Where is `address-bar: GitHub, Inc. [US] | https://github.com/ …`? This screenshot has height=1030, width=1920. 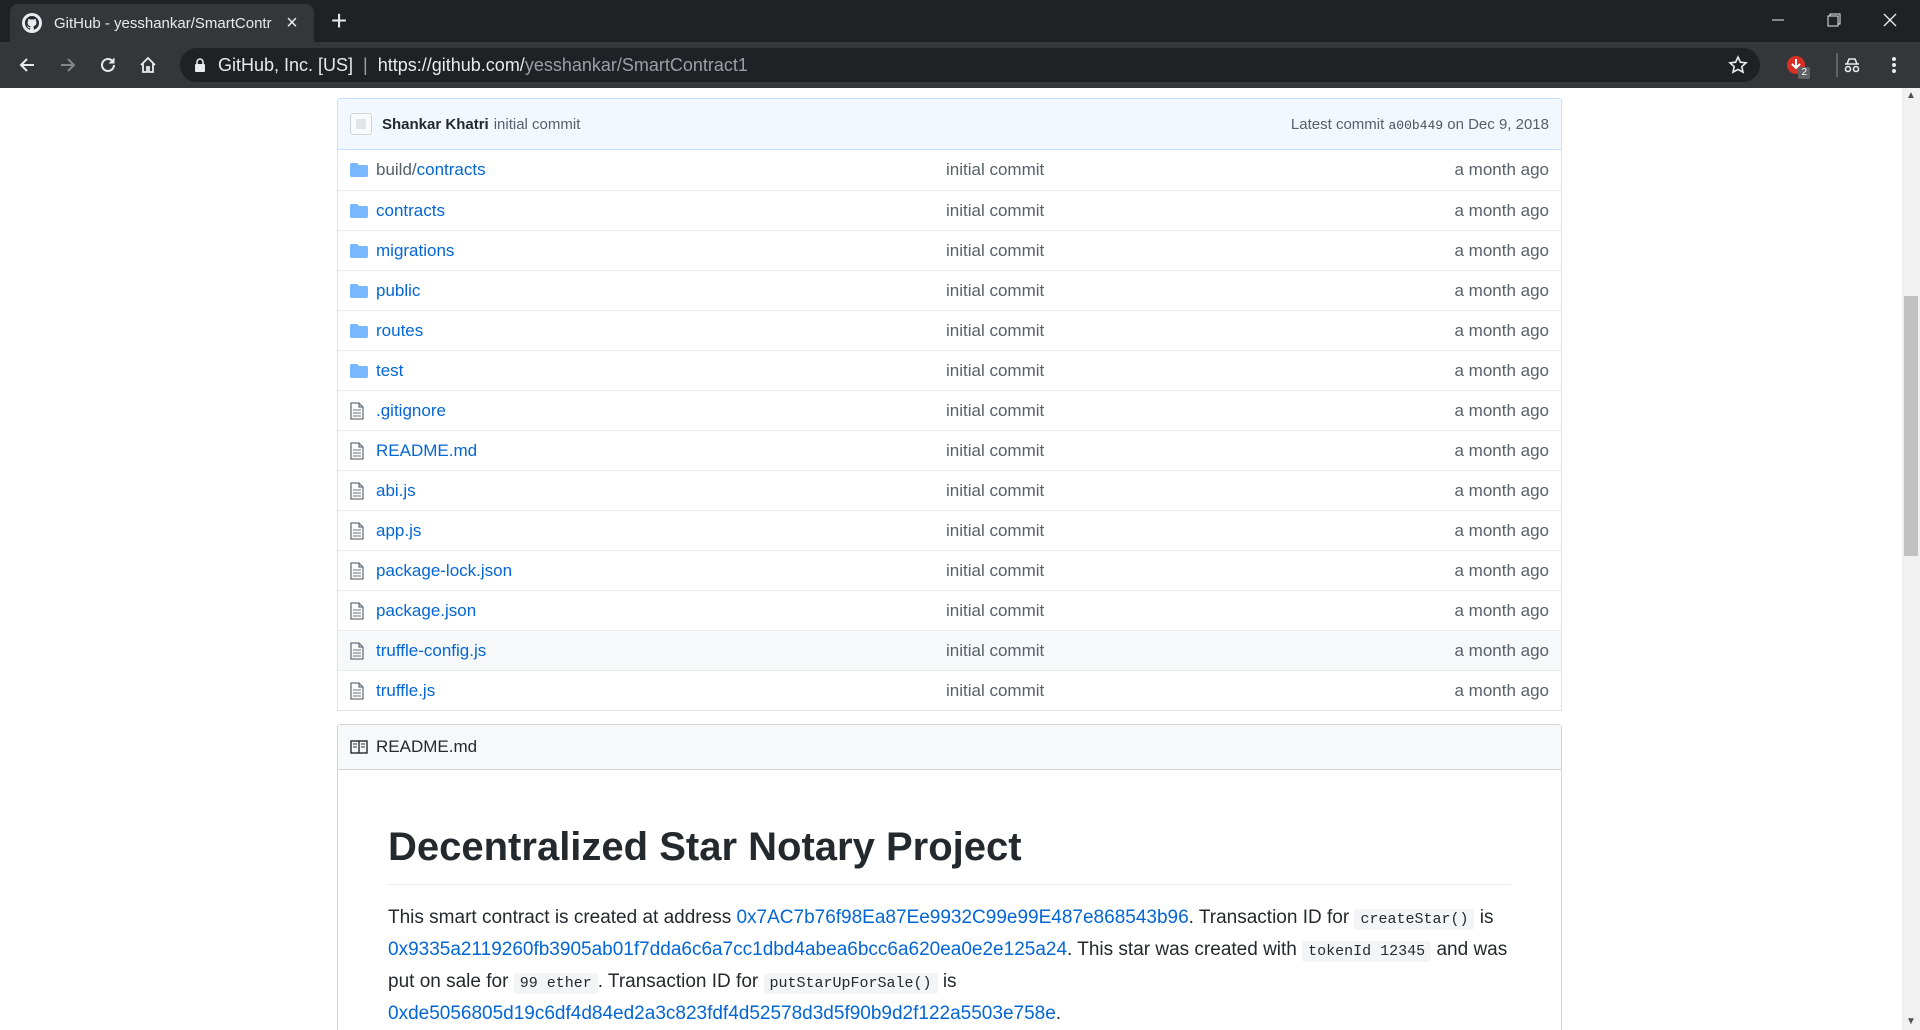 address-bar: GitHub, Inc. [US] | https://github.com/ … is located at coordinates (970, 65).